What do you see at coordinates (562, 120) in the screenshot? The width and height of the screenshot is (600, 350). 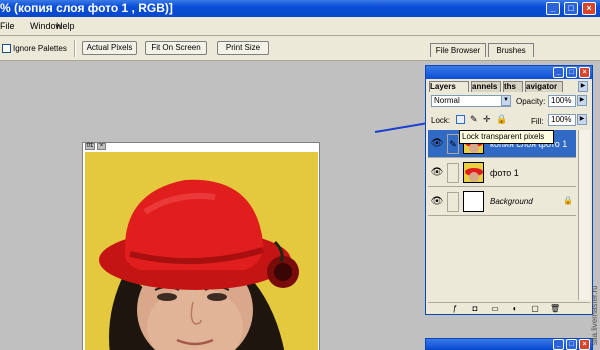 I see `fill-field: 100%` at bounding box center [562, 120].